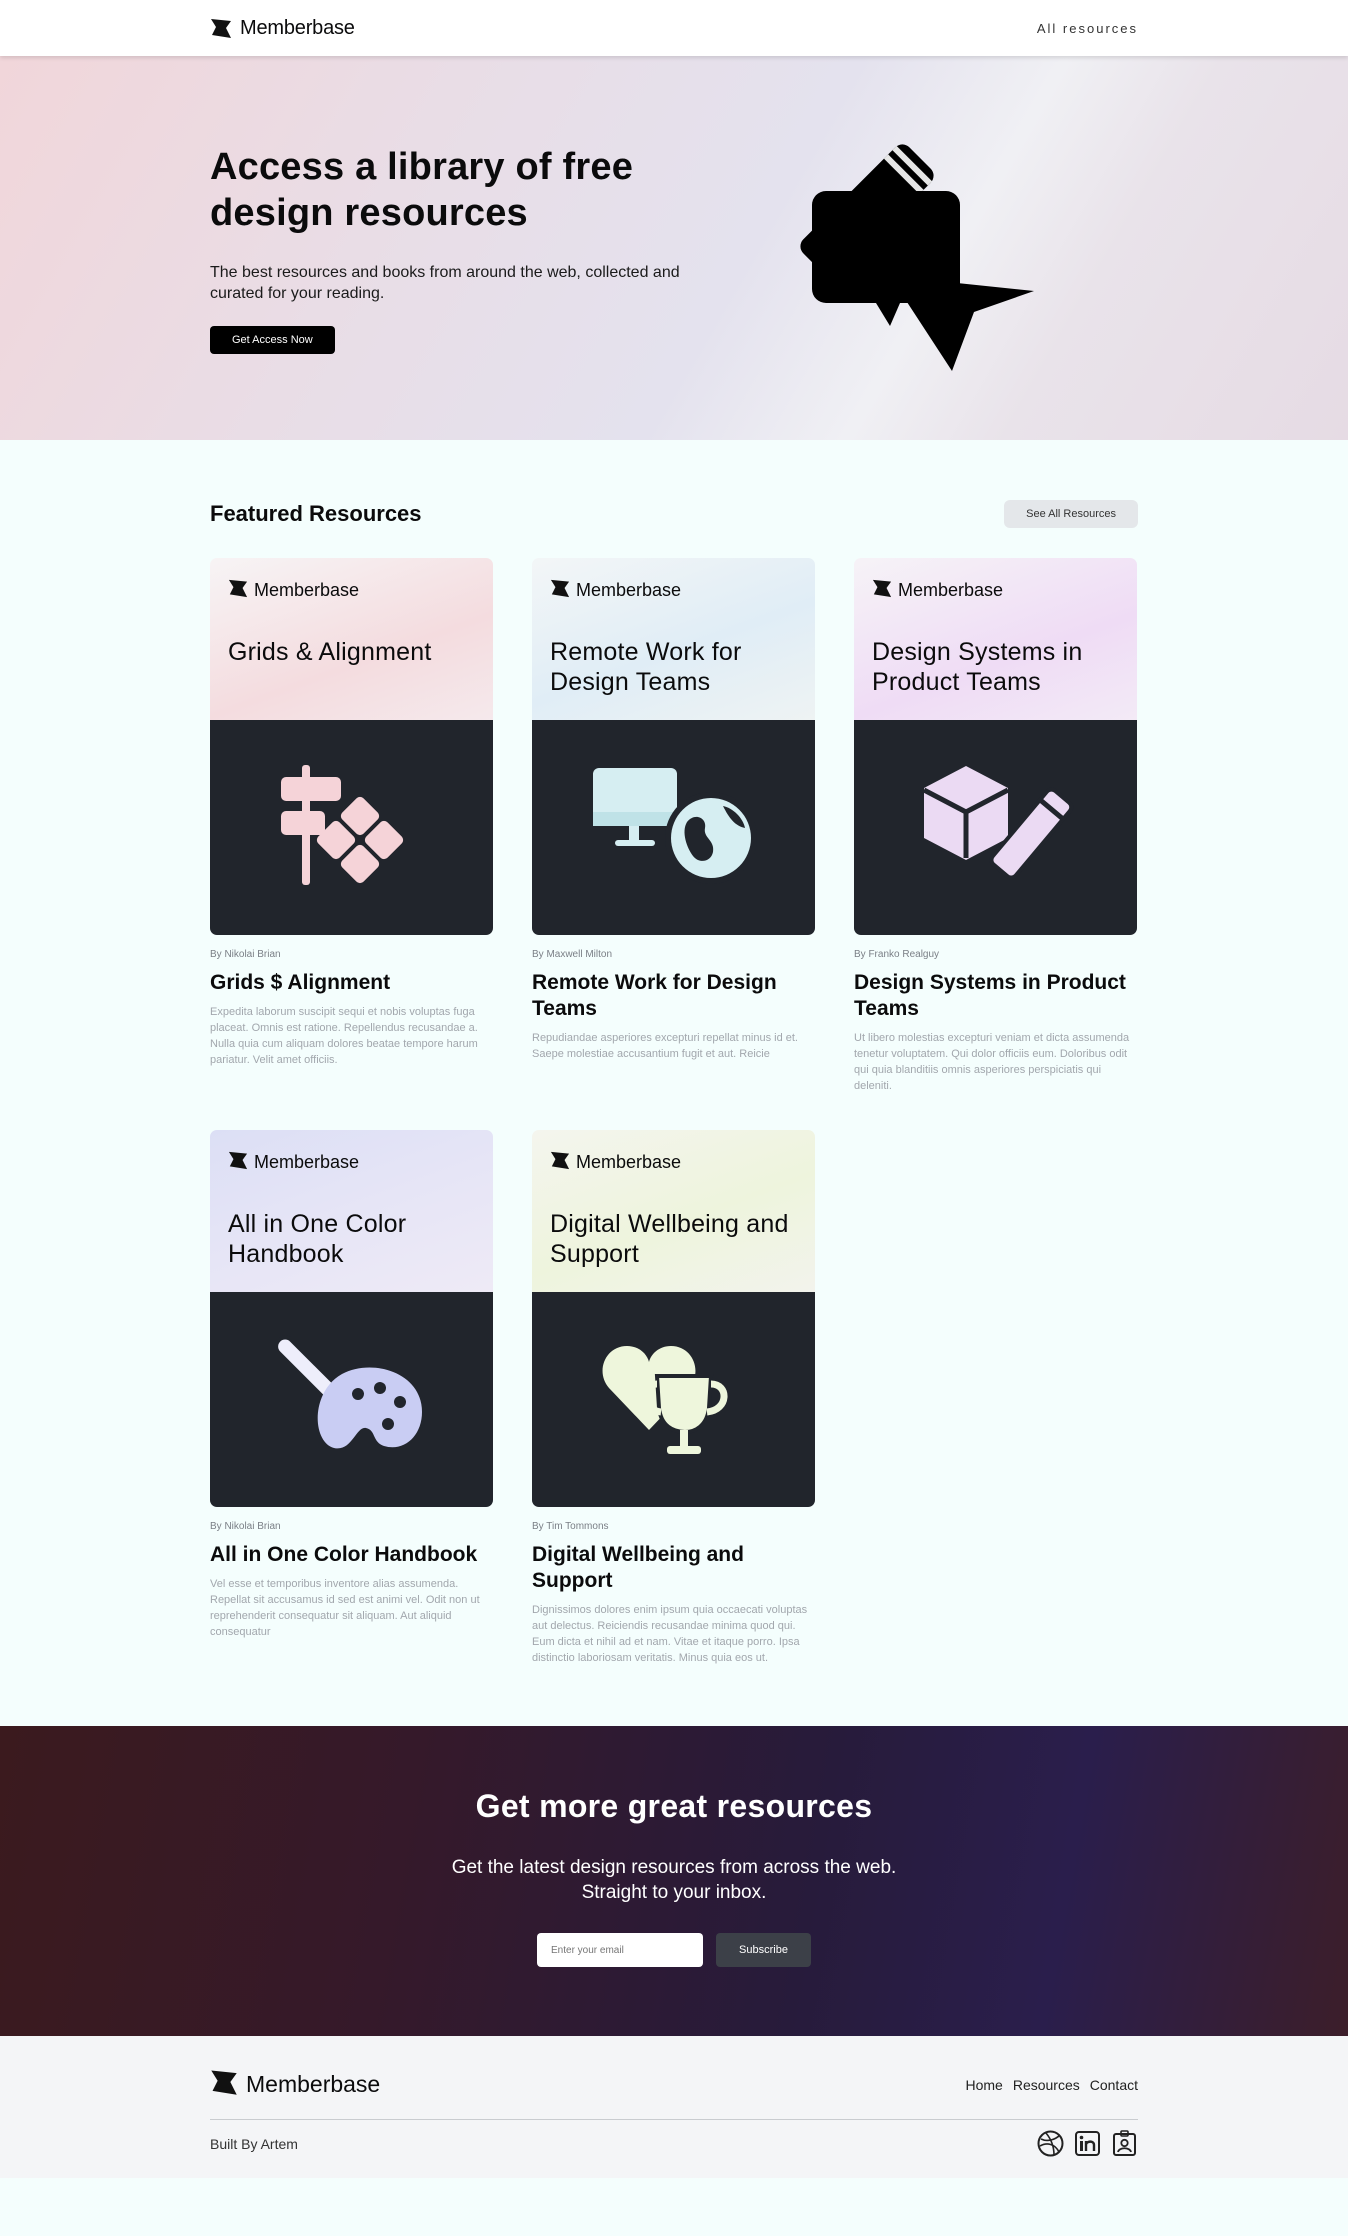 The width and height of the screenshot is (1348, 2236). What do you see at coordinates (620, 1950) in the screenshot?
I see `email-input` at bounding box center [620, 1950].